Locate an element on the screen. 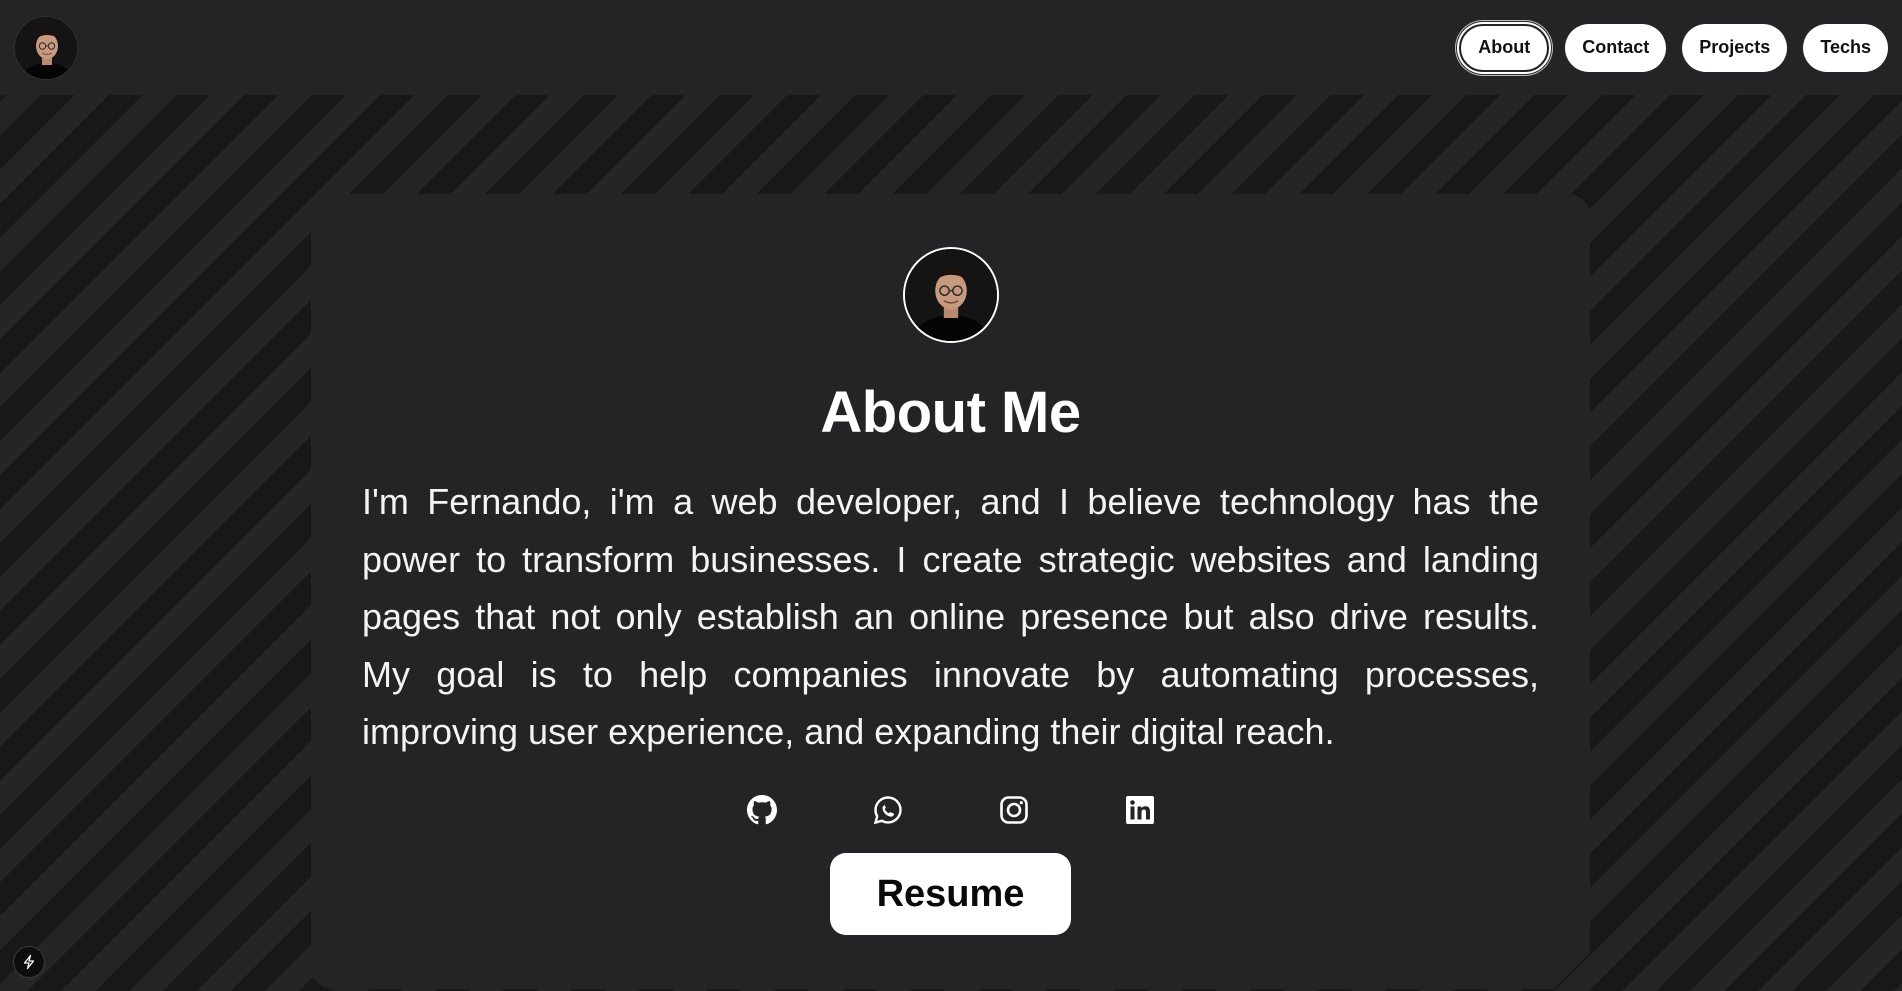 The height and width of the screenshot is (991, 1902). whatsapp-icon is located at coordinates (888, 810).